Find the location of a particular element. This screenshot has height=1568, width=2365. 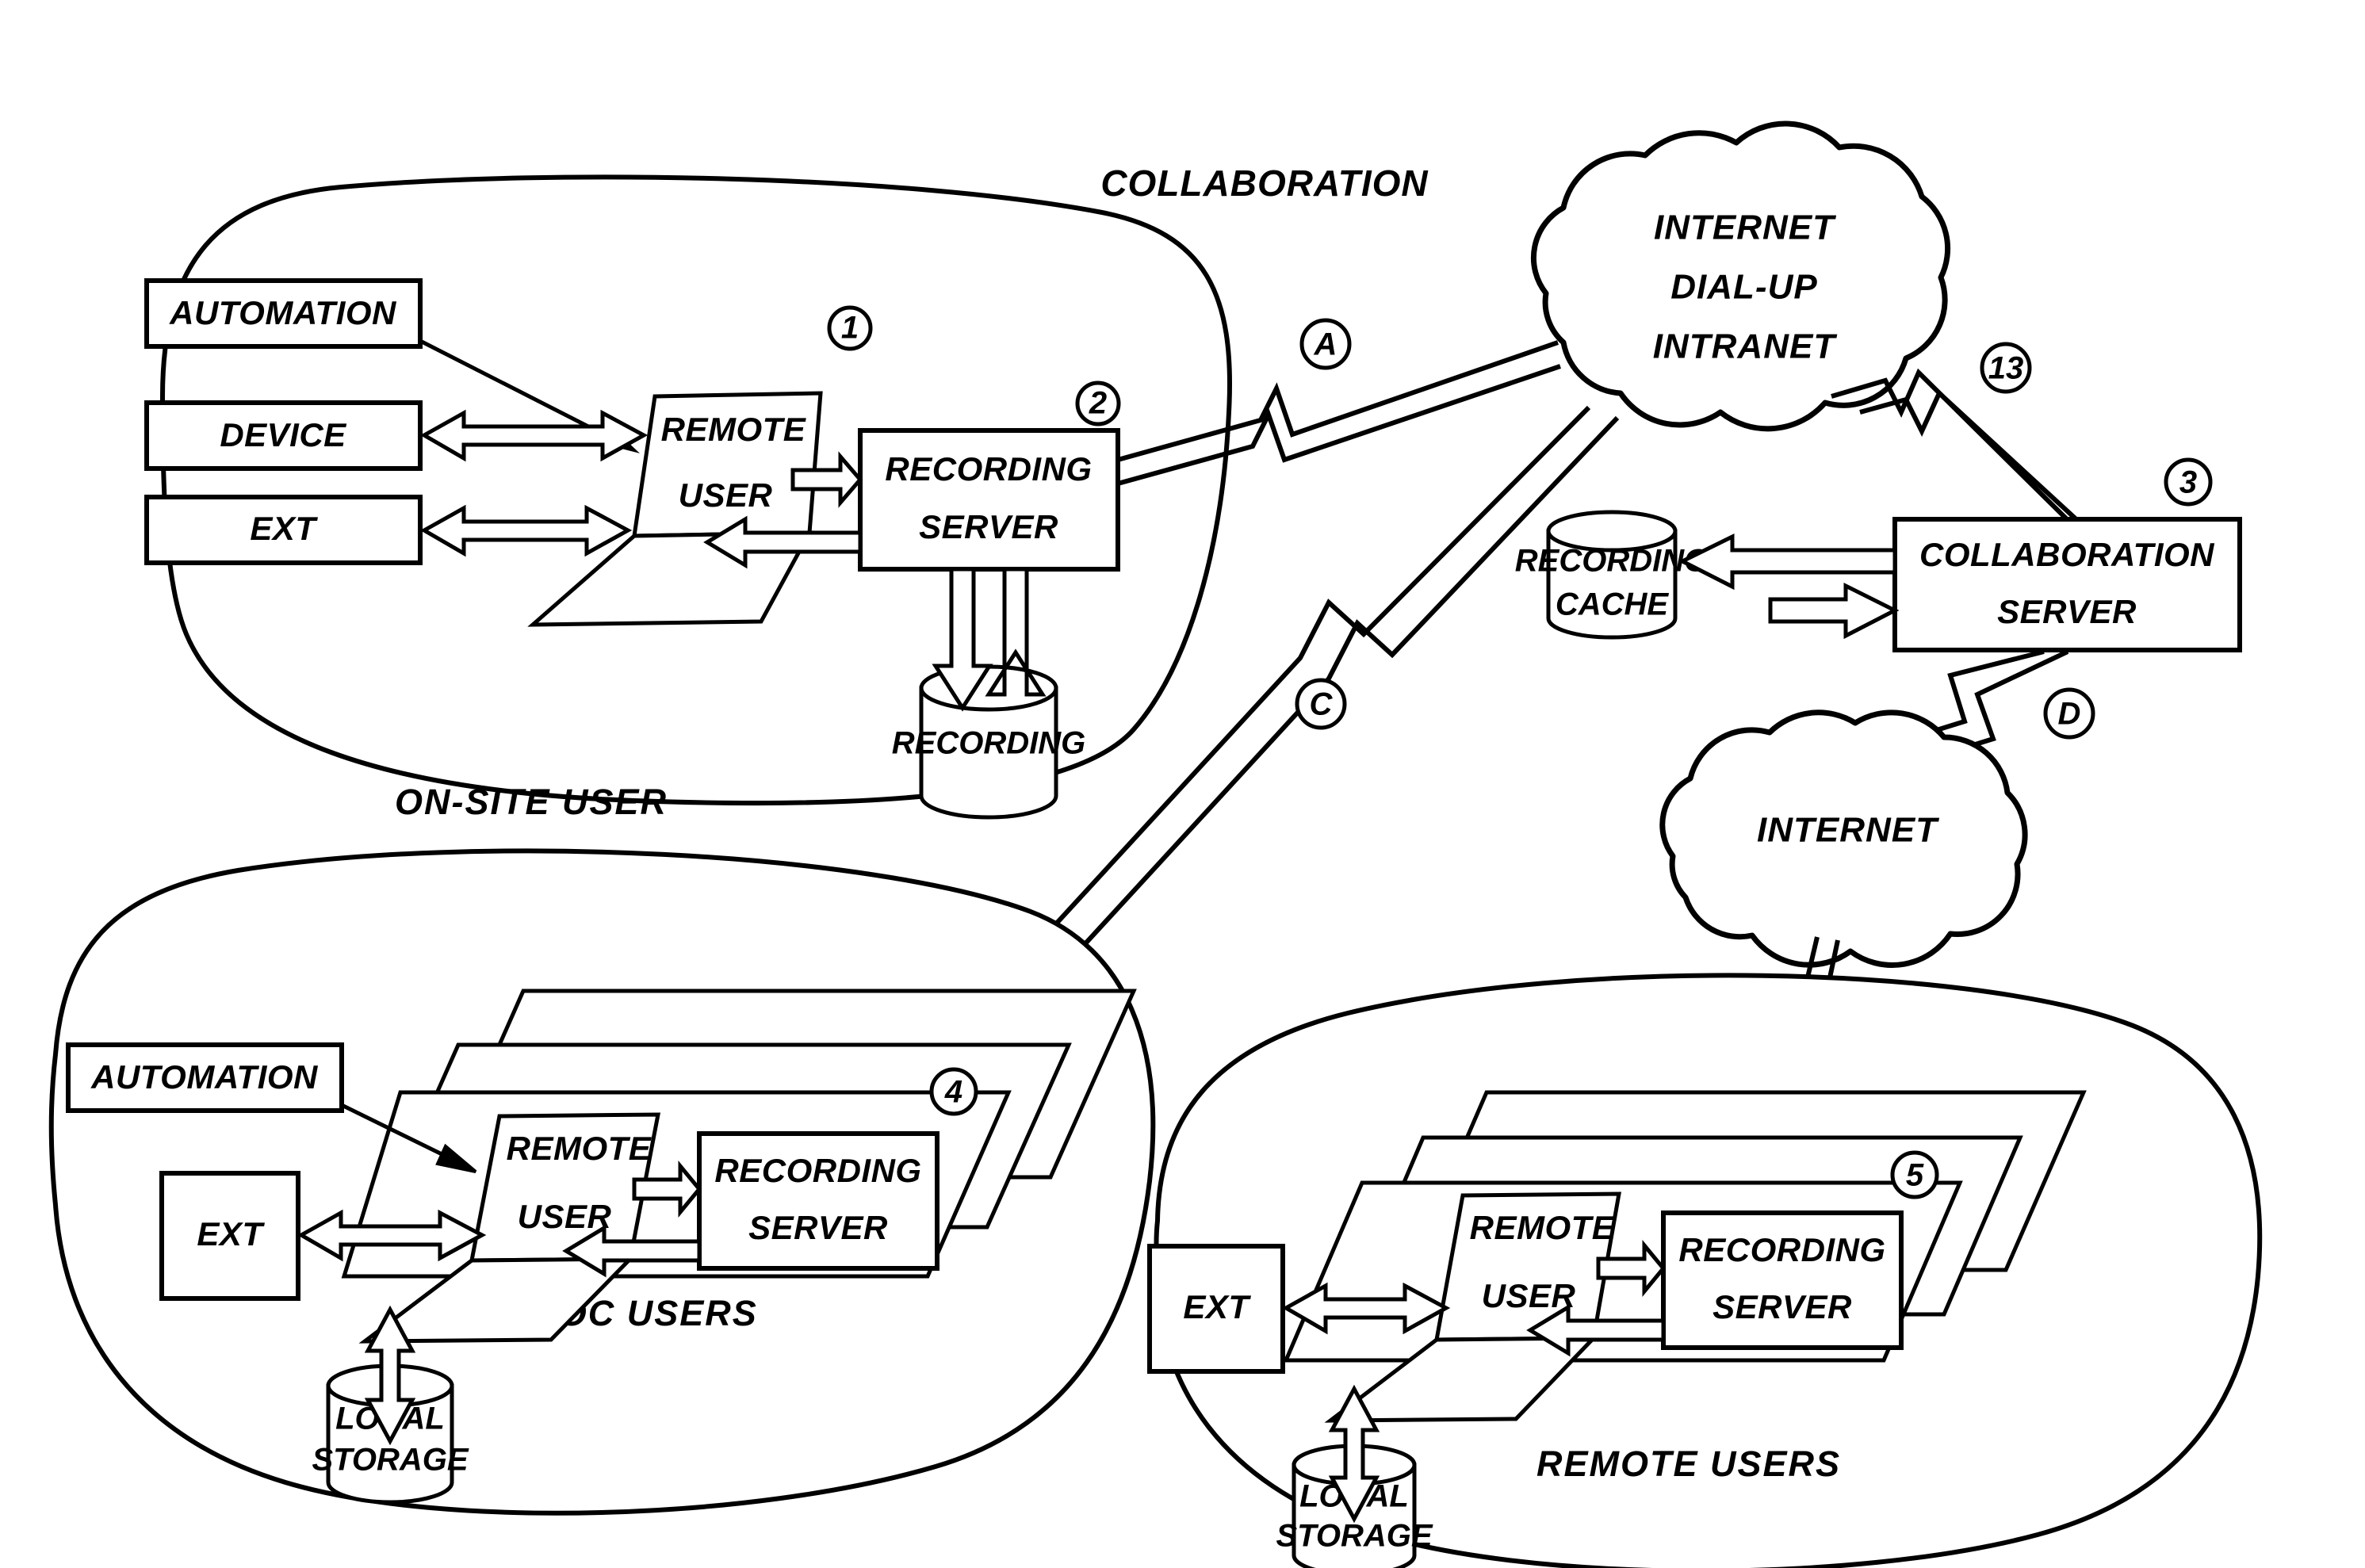

connector-d-label: D is located at coordinates (2069, 714).